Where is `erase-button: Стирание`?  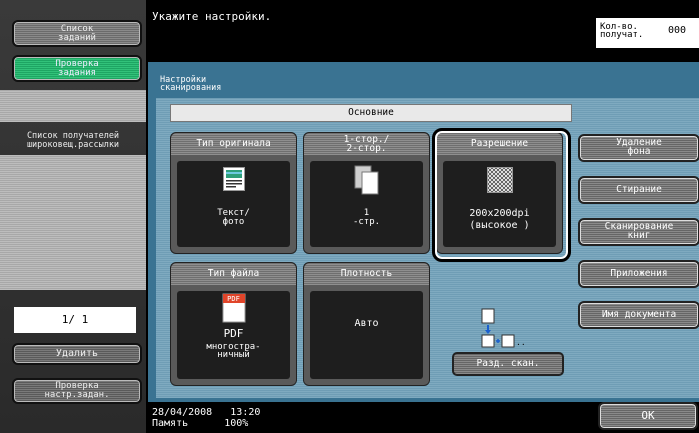 erase-button: Стирание is located at coordinates (638, 190).